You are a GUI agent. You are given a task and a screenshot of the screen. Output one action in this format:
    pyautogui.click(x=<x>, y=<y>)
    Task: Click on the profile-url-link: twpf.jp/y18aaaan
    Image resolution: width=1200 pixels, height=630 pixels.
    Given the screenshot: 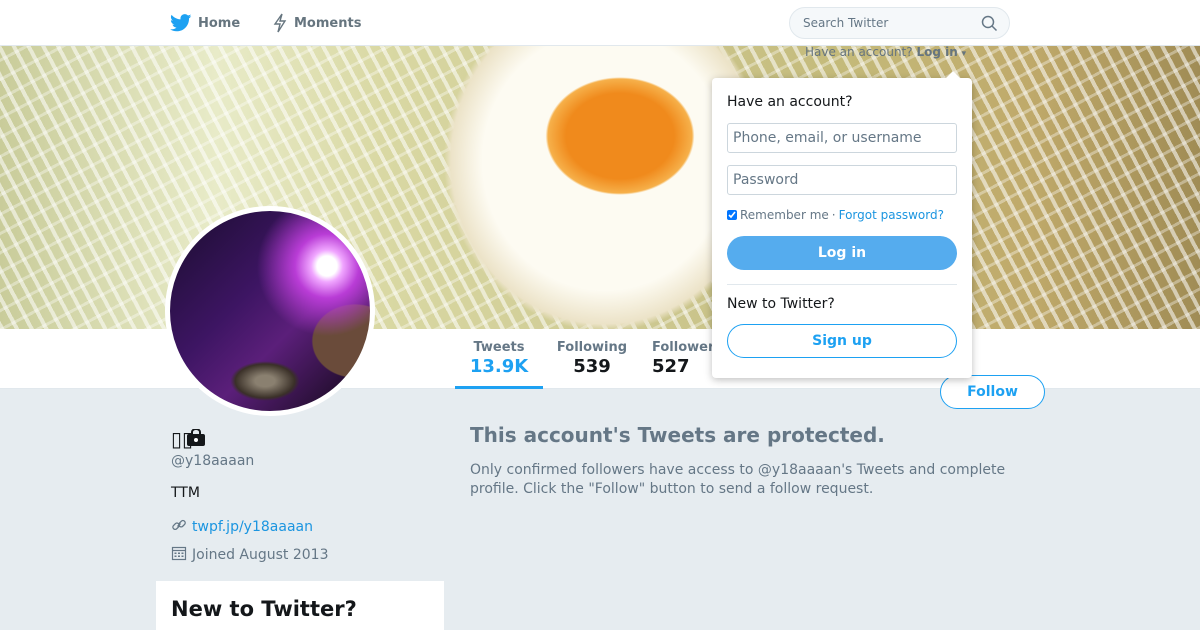 What is the action you would take?
    pyautogui.click(x=252, y=527)
    